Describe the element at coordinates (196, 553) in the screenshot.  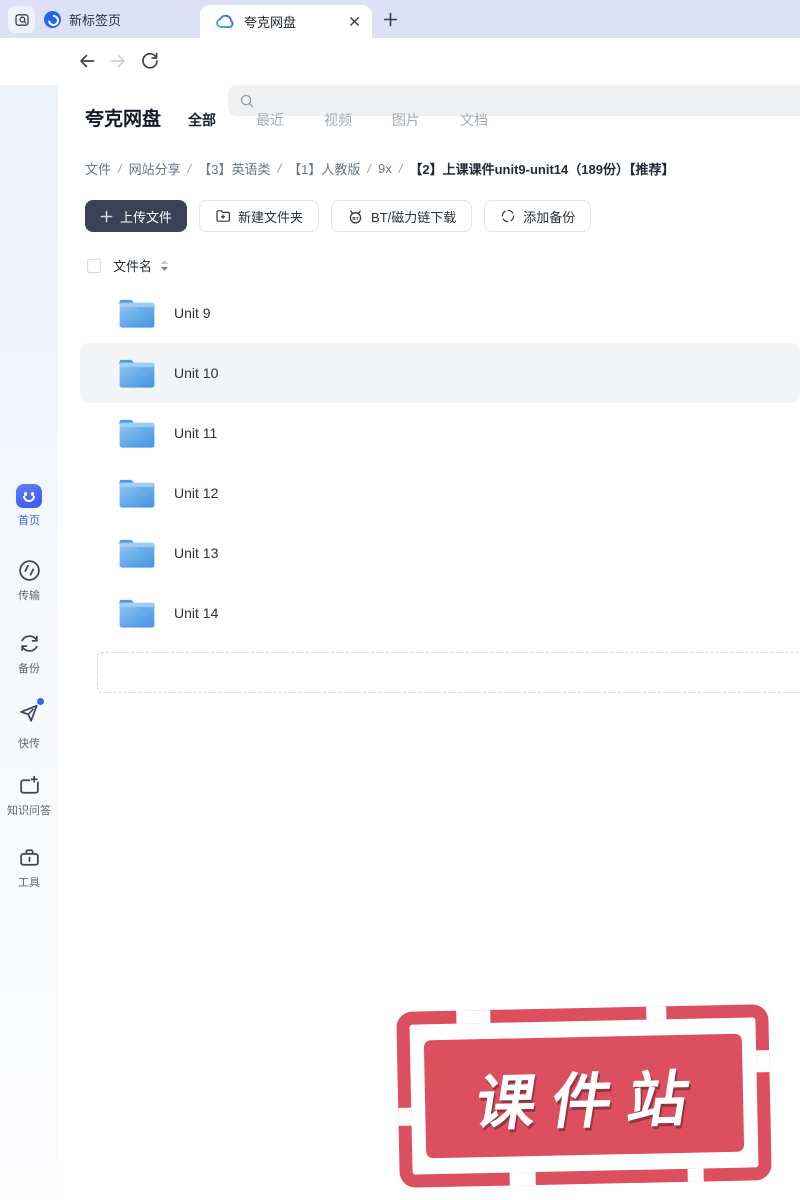
I see `file-name: Unit 13` at that location.